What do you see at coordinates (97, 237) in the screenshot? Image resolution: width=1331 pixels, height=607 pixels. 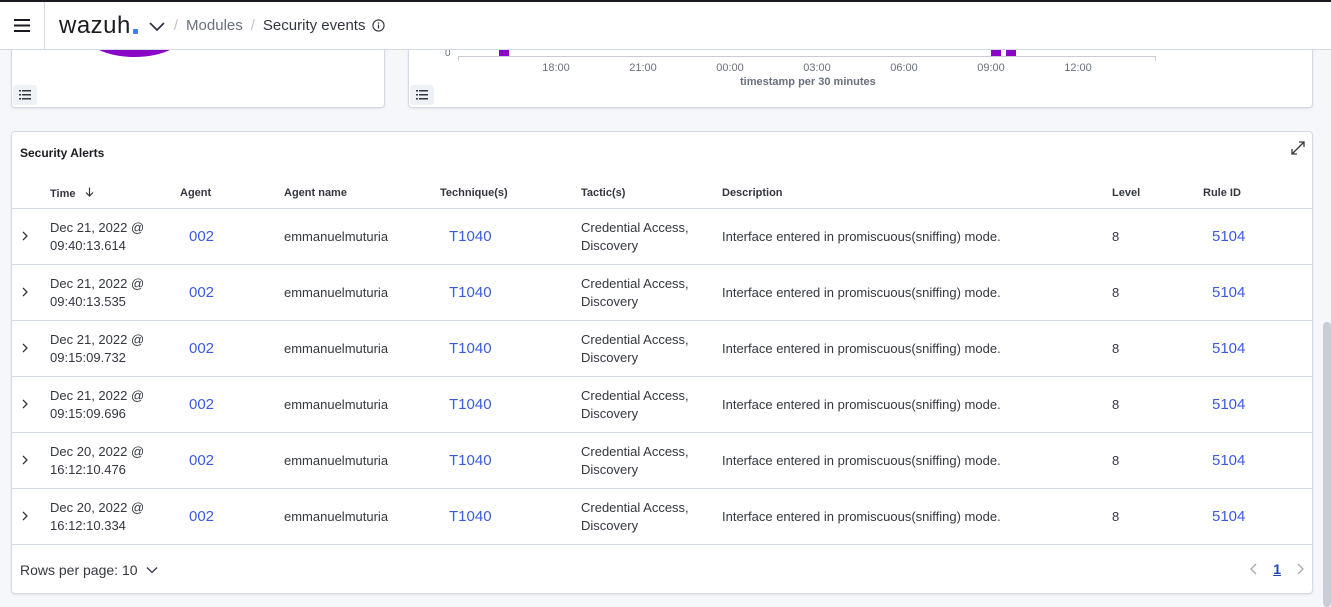 I see `cell-time: Dec 21, 2022 @ 09:40:13.614` at bounding box center [97, 237].